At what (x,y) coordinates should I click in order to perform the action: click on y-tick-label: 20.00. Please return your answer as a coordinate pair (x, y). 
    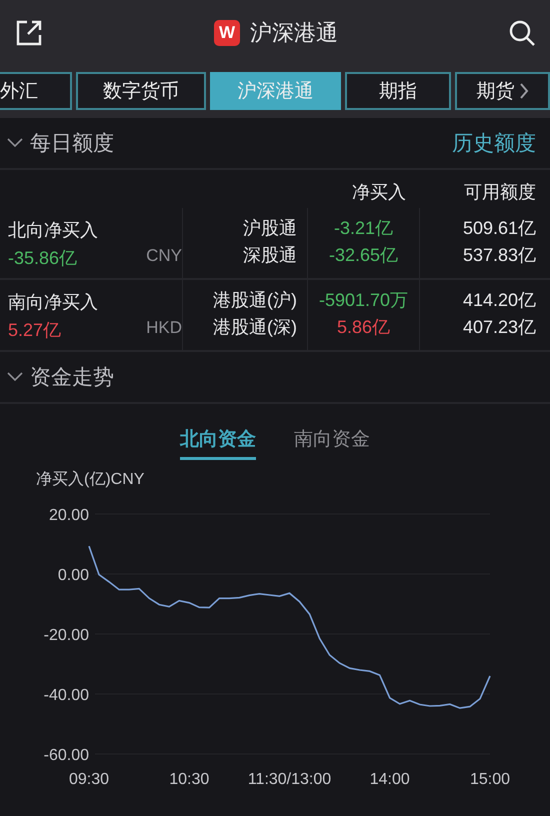
    Looking at the image, I should click on (68, 515).